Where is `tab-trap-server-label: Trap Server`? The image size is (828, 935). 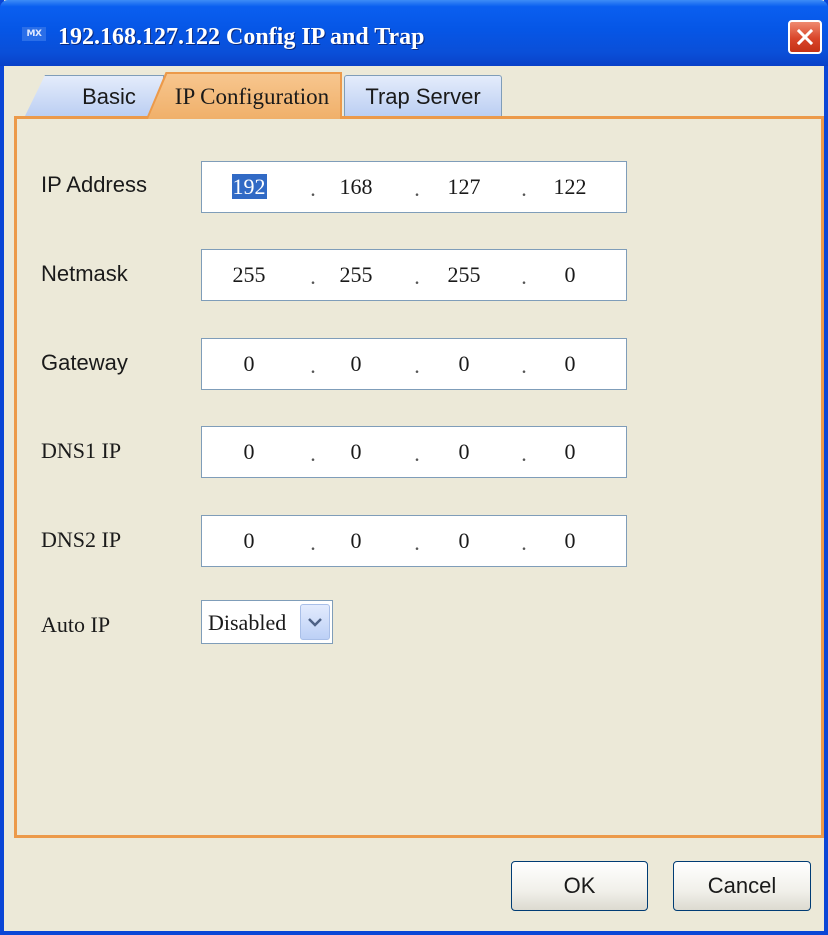
tab-trap-server-label: Trap Server is located at coordinates (423, 96).